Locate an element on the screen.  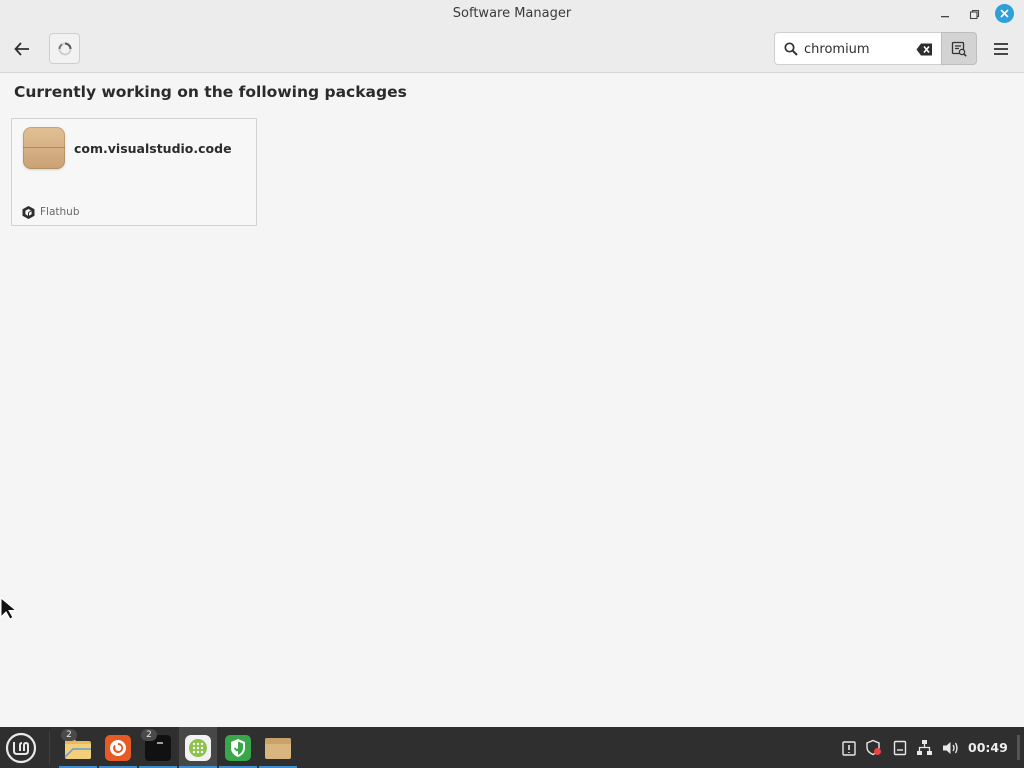
clear-search-button is located at coordinates (924, 50).